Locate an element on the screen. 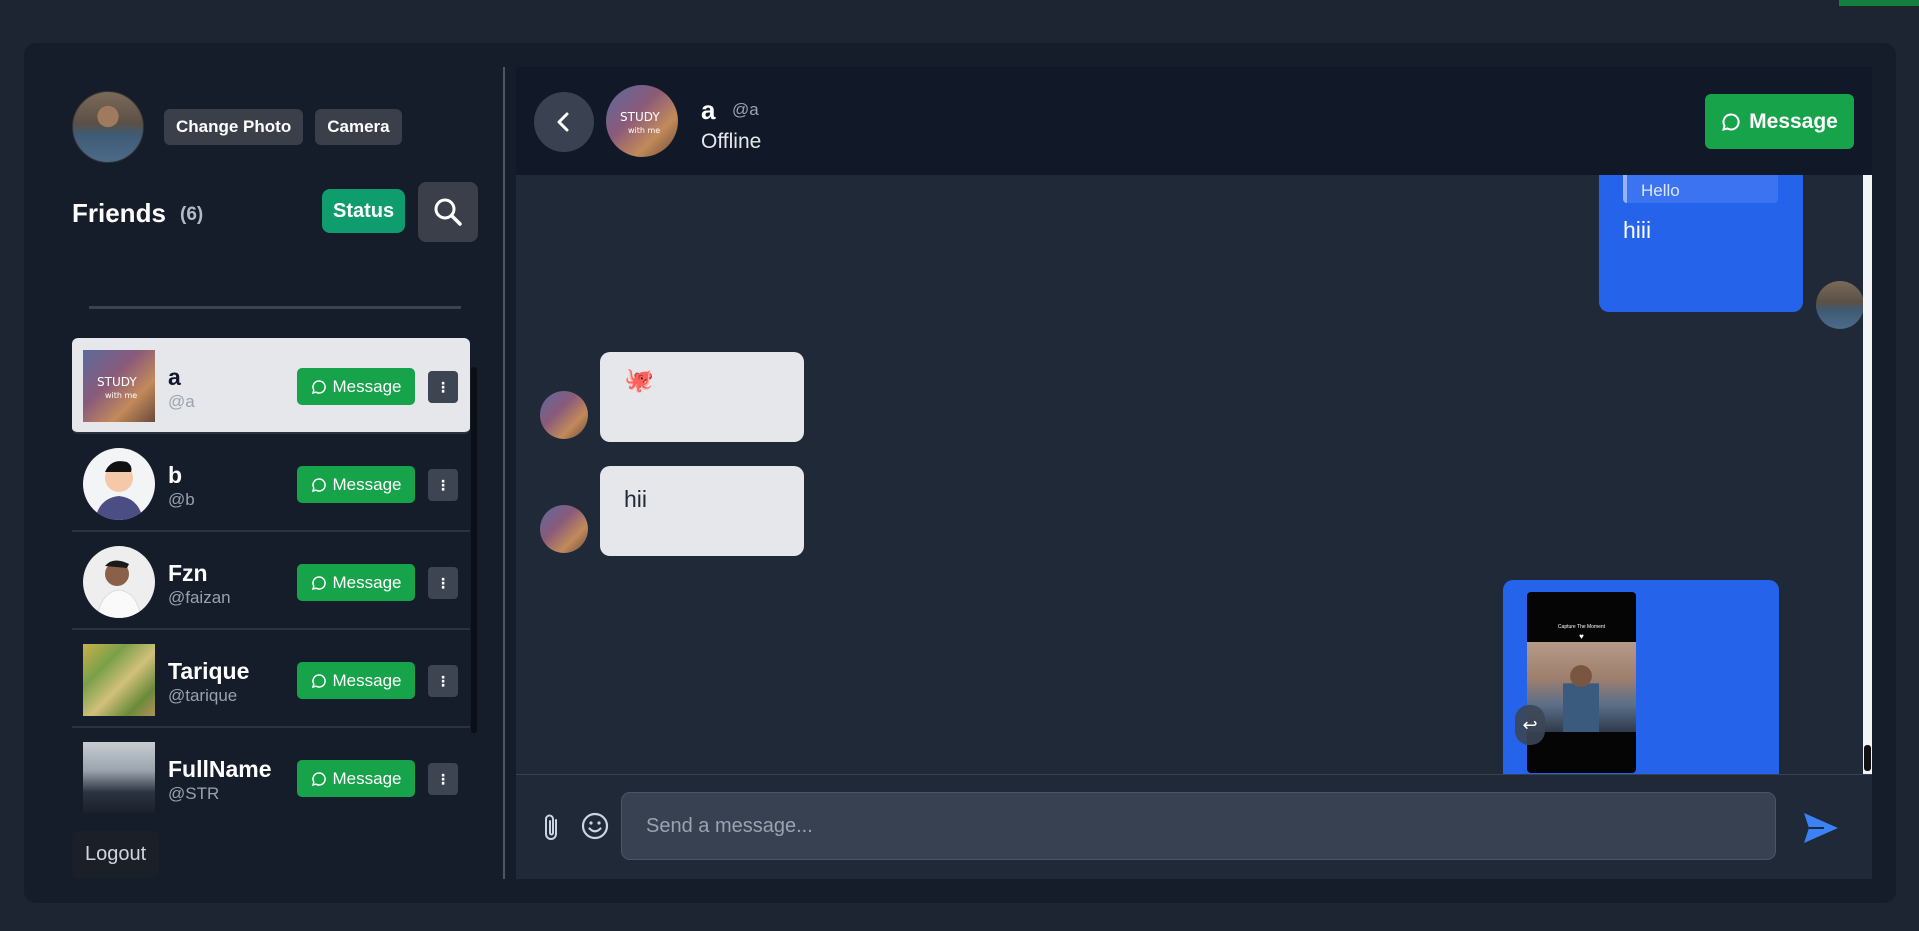 The width and height of the screenshot is (1919, 931). smiley-icon is located at coordinates (595, 826).